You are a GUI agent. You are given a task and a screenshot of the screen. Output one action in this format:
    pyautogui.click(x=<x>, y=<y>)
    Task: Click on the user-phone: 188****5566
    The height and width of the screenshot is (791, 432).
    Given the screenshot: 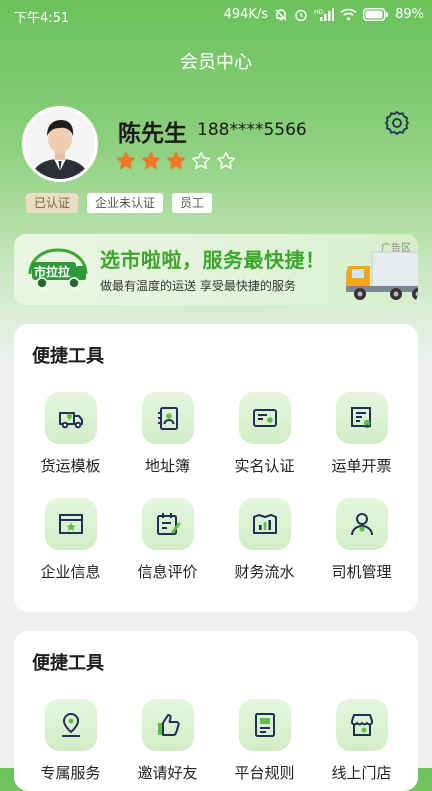 What is the action you would take?
    pyautogui.click(x=252, y=130)
    